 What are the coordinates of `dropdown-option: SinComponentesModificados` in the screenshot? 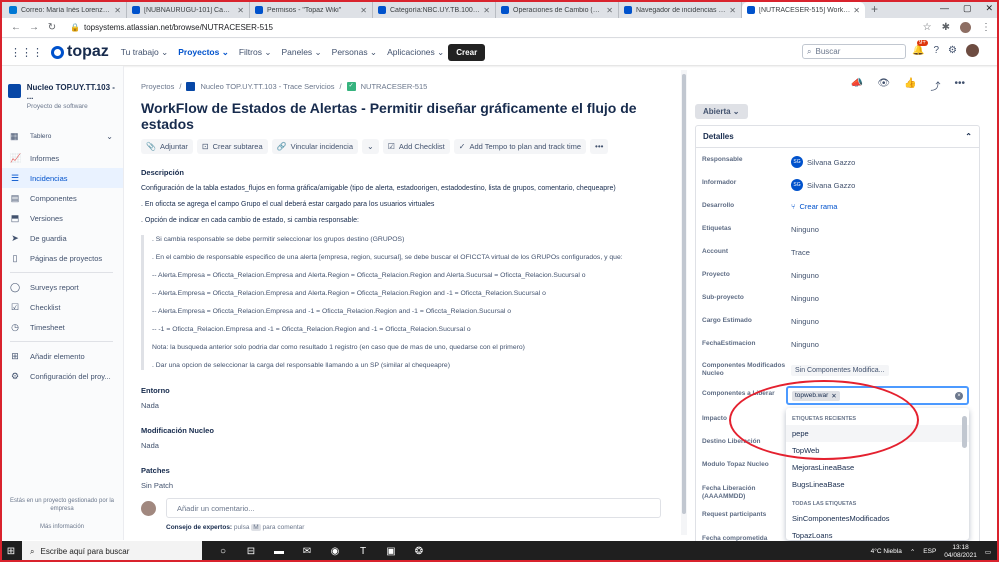 It's located at (877, 518).